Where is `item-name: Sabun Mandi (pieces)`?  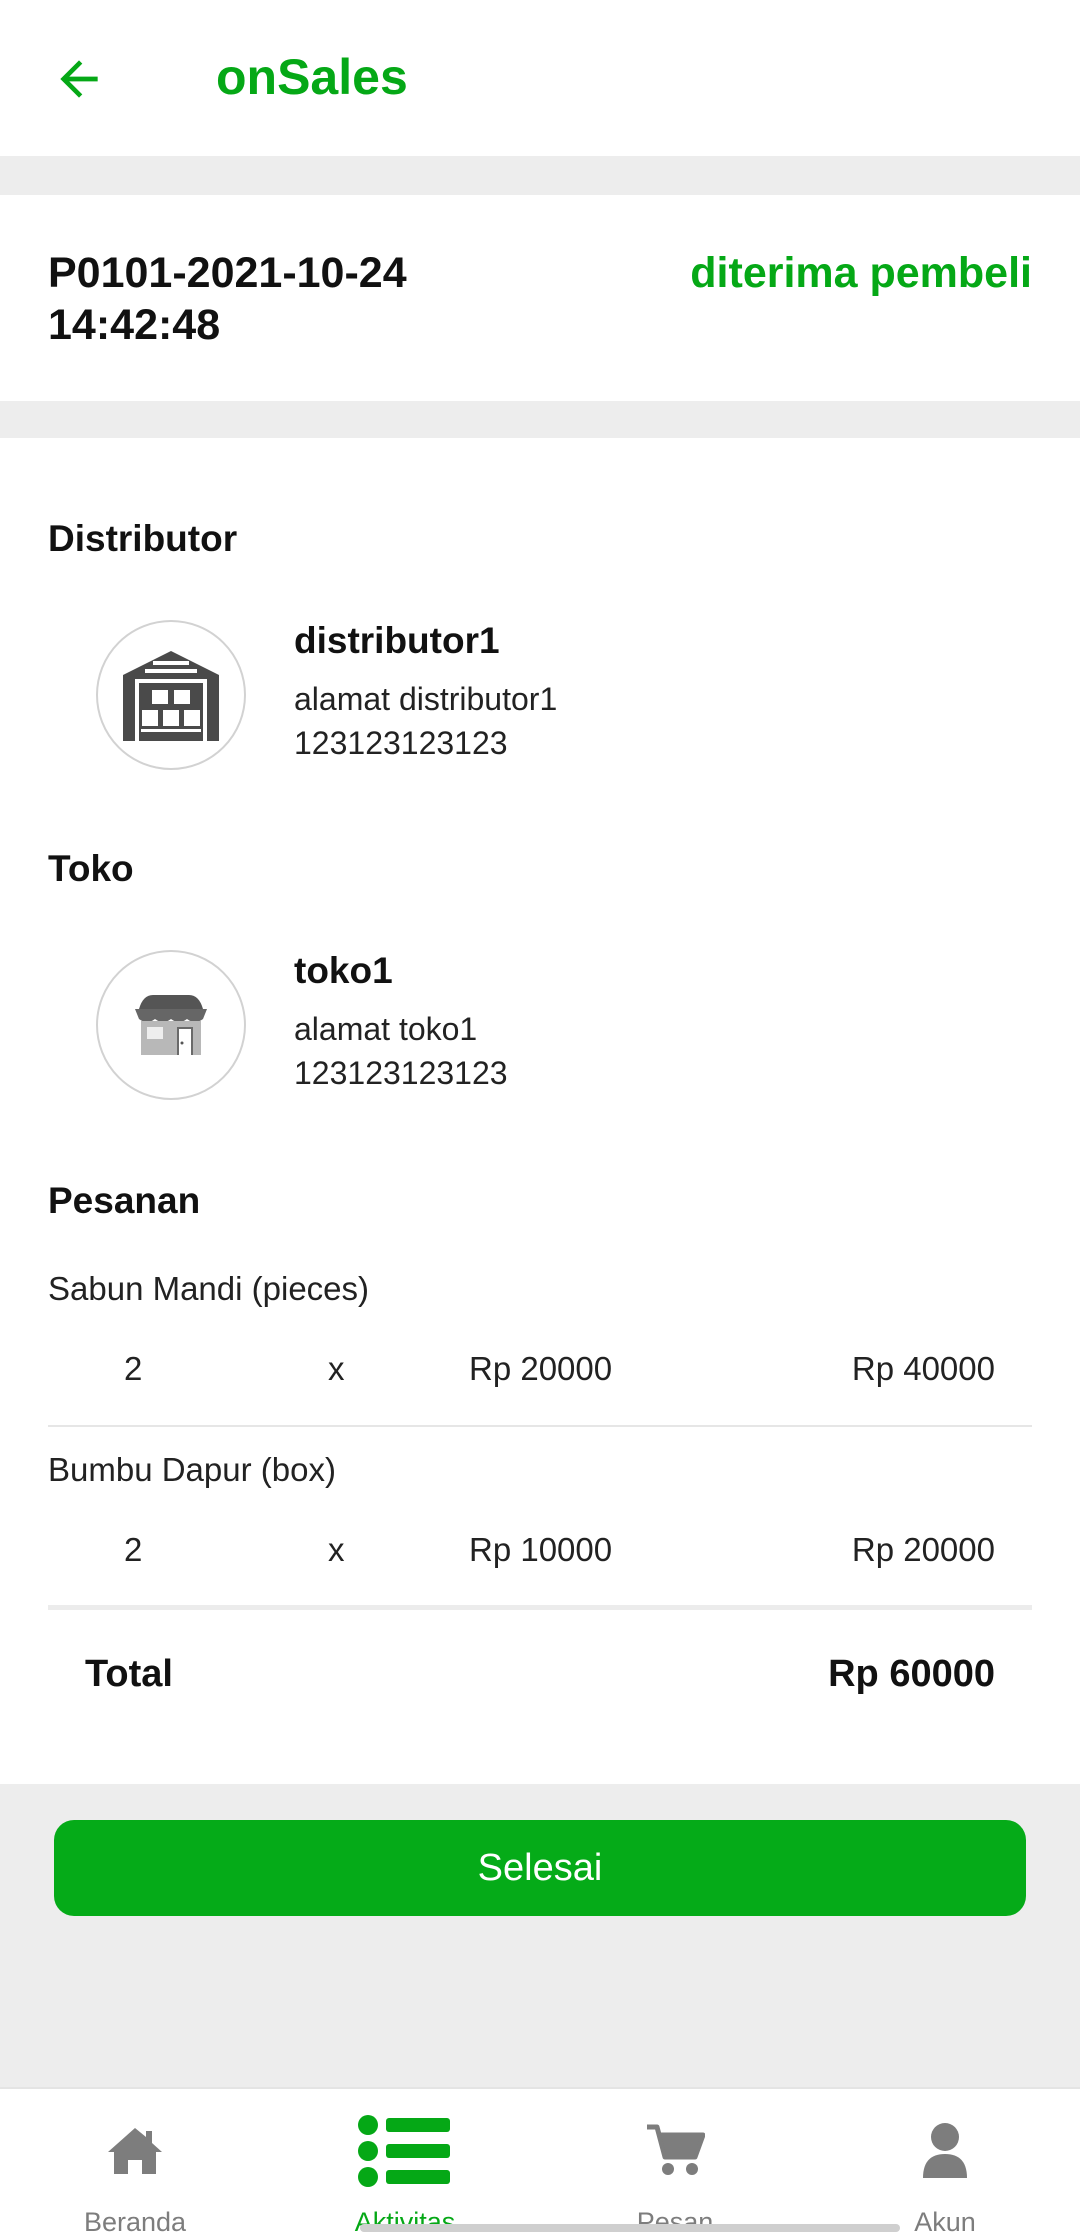 item-name: Sabun Mandi (pieces) is located at coordinates (209, 1288).